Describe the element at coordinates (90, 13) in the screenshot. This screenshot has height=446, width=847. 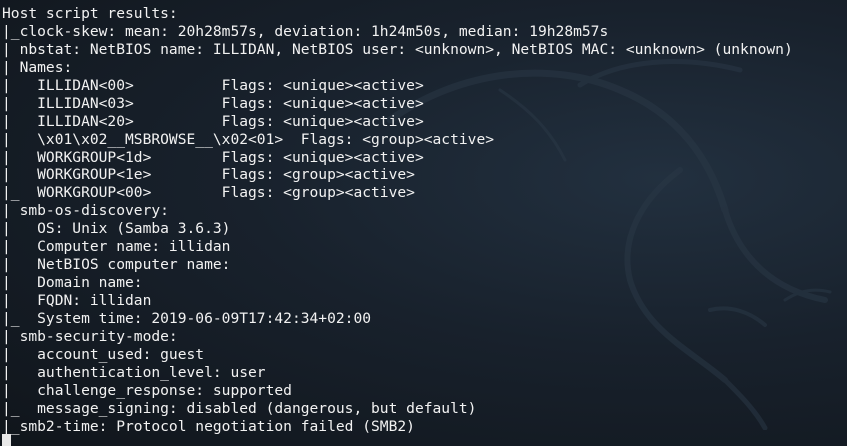
I see `output-line: Host script results:` at that location.